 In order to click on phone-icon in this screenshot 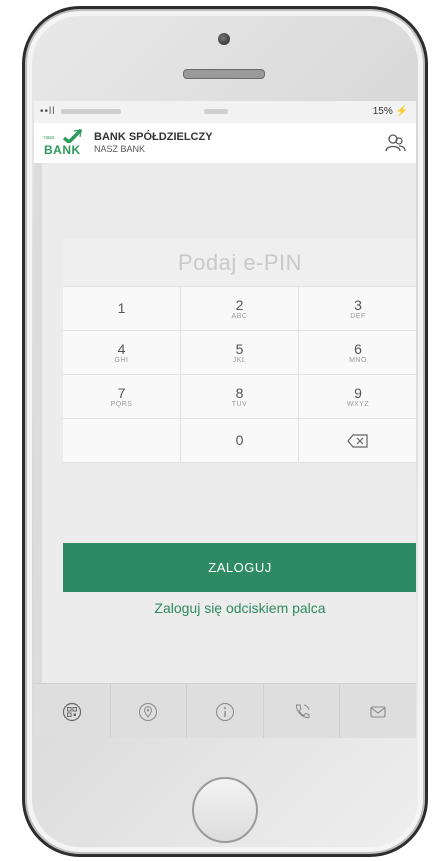, I will do `click(302, 711)`.